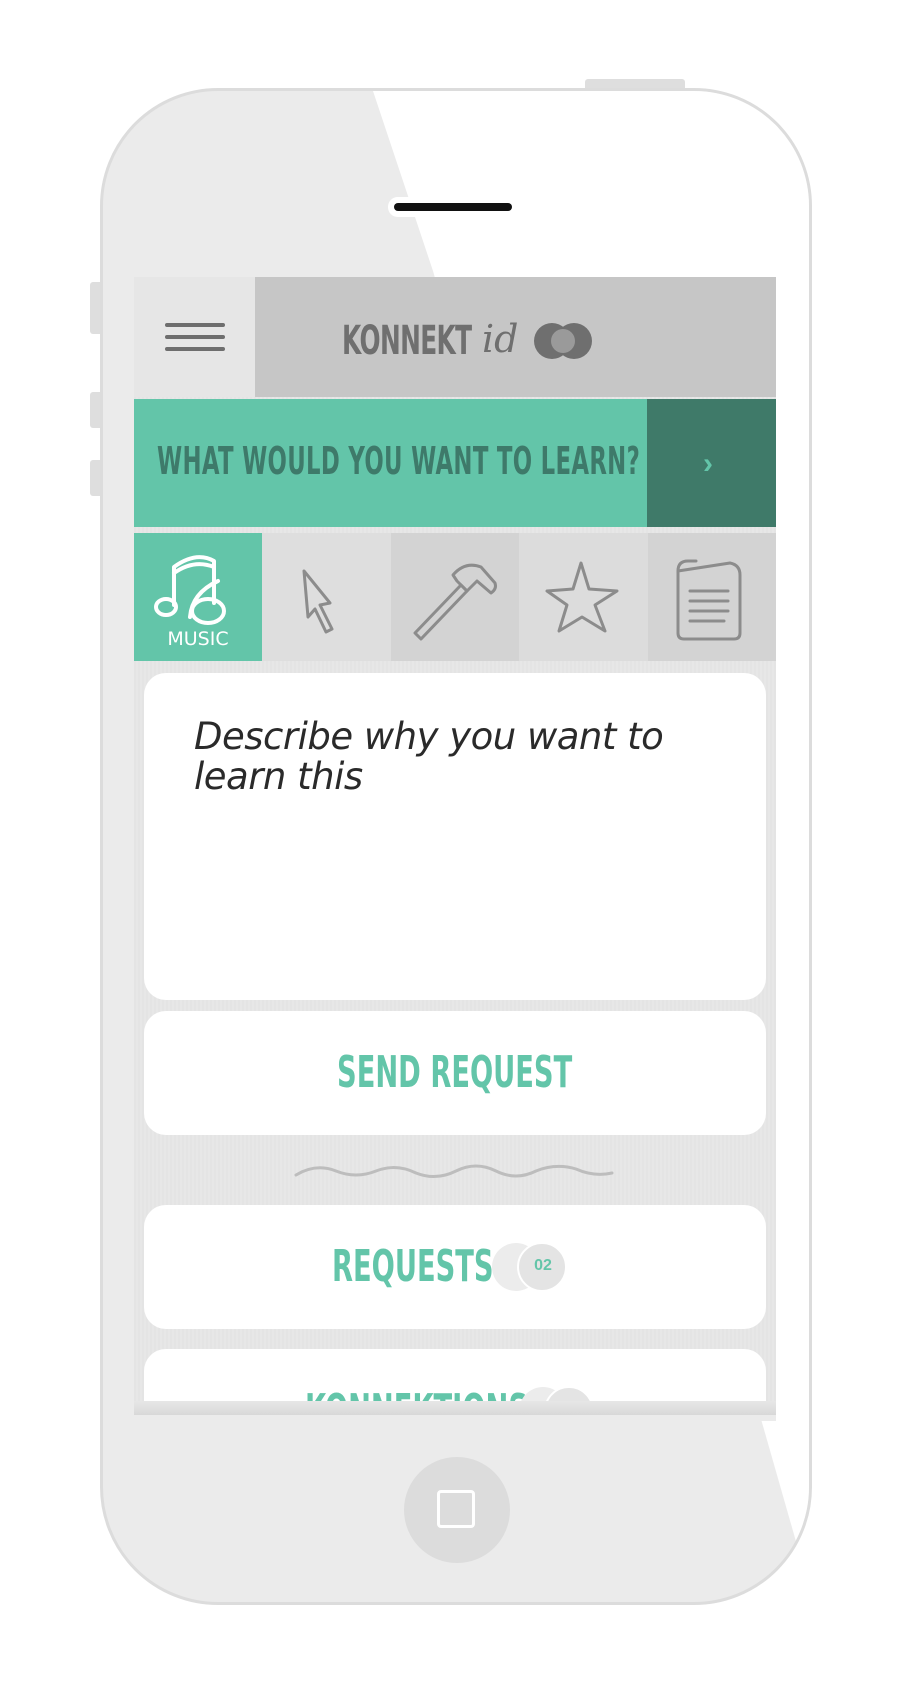  I want to click on volume-down-button, so click(95, 478).